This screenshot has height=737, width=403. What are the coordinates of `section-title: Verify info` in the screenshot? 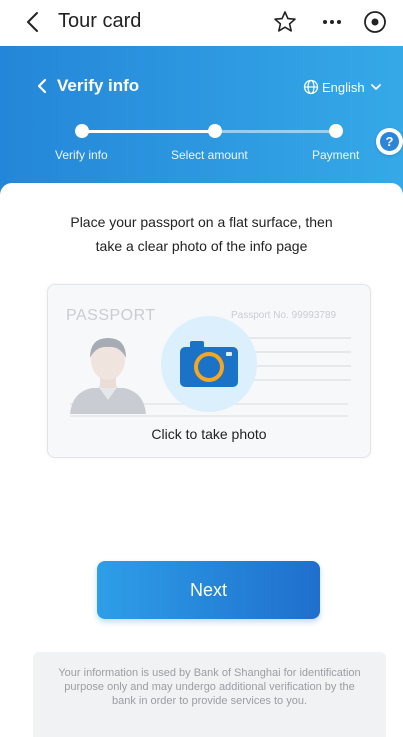 It's located at (98, 85).